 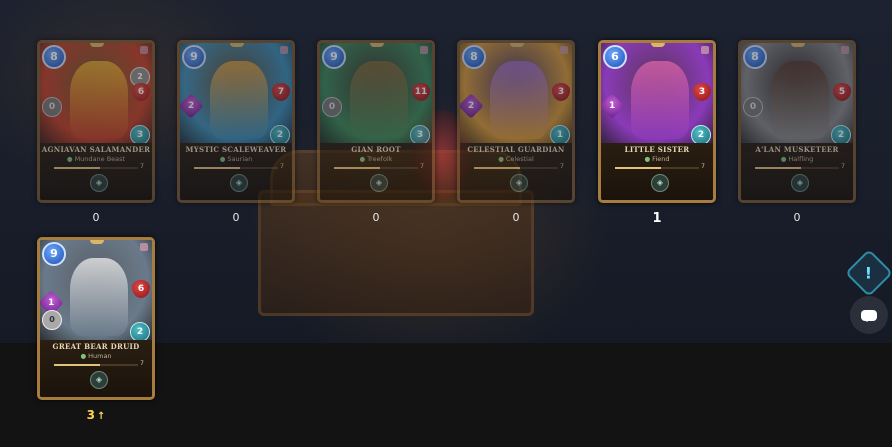 I want to click on arrow-up-icon: ↑, so click(x=101, y=416).